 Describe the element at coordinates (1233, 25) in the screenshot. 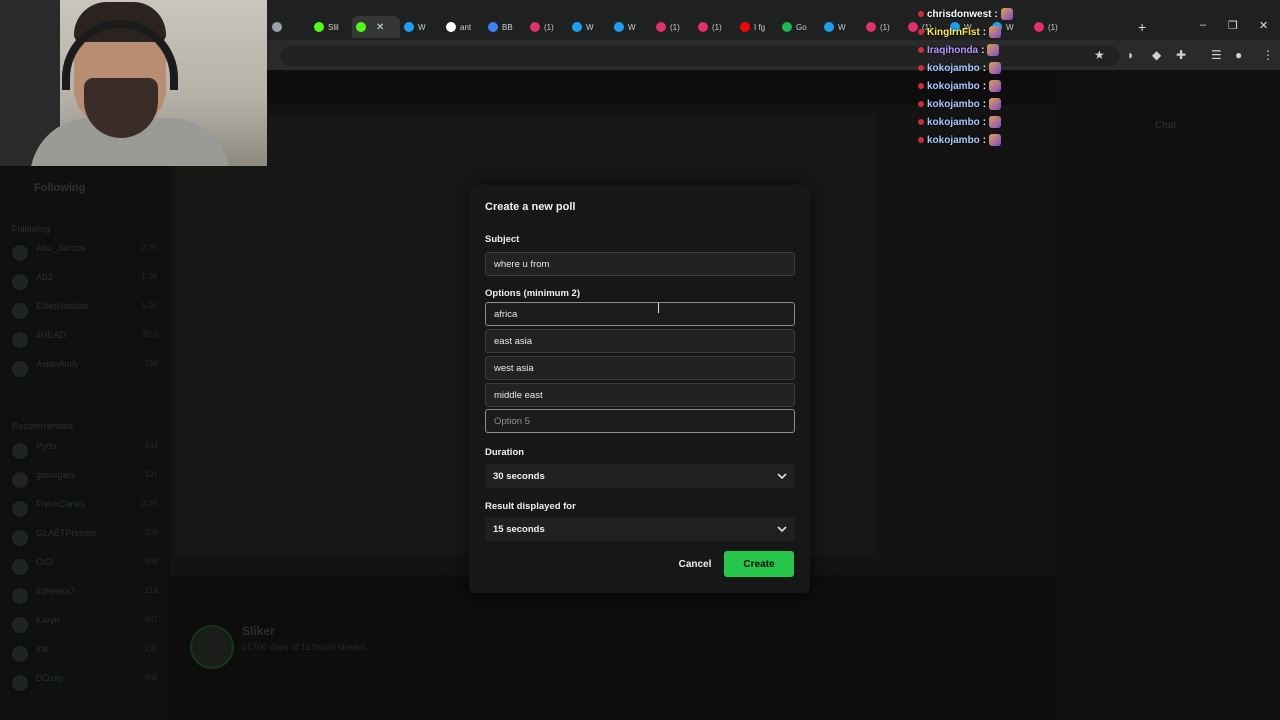

I see `restore-button: ❐` at that location.